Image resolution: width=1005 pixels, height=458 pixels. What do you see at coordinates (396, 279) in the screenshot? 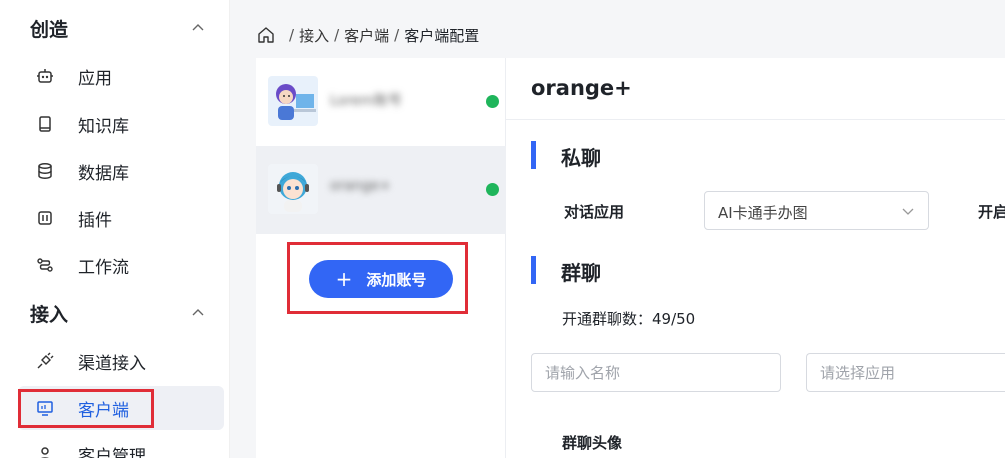
I see `add-account-label: 添加账号` at bounding box center [396, 279].